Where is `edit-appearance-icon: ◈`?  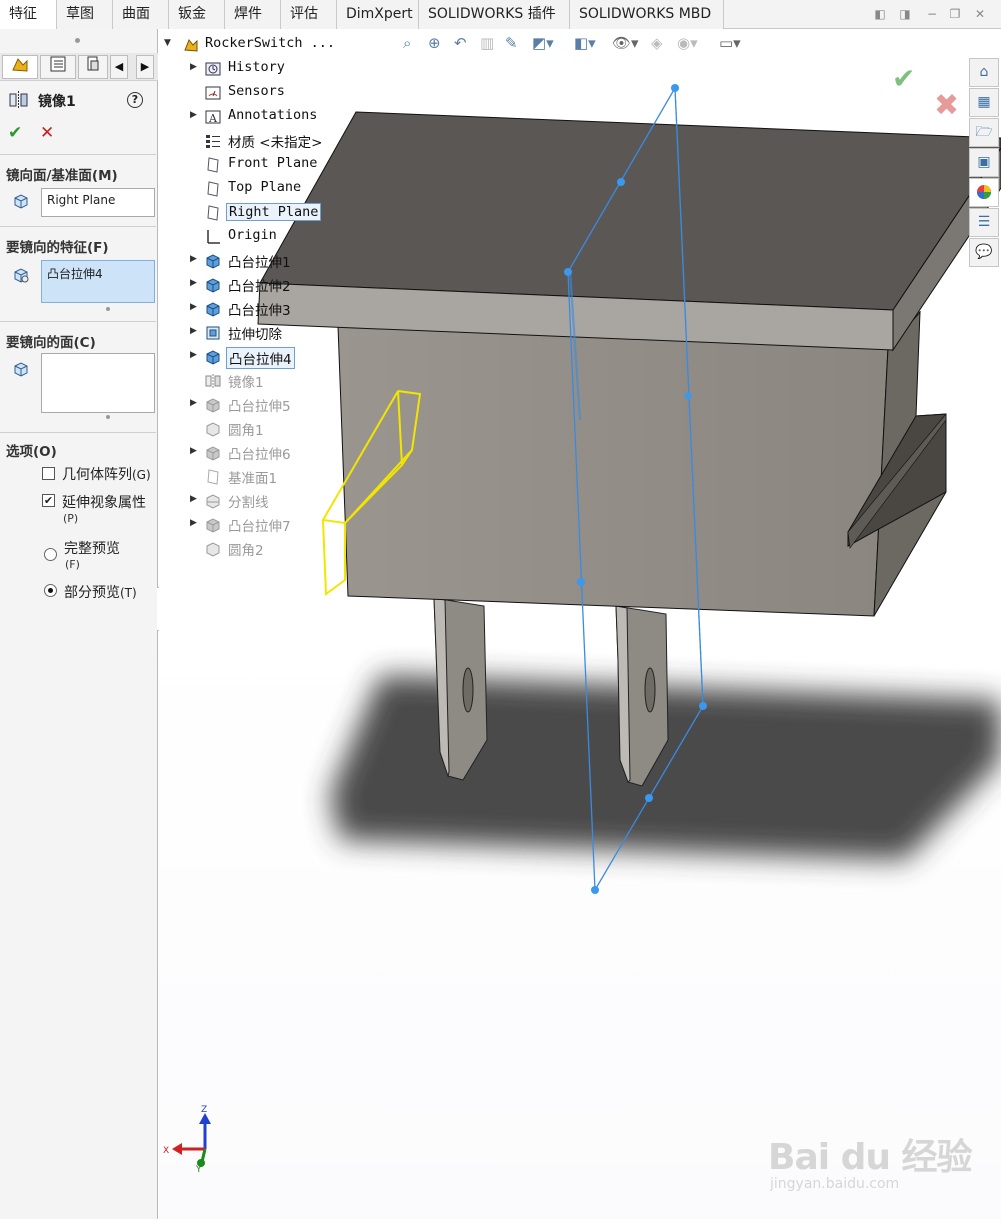 edit-appearance-icon: ◈ is located at coordinates (657, 45).